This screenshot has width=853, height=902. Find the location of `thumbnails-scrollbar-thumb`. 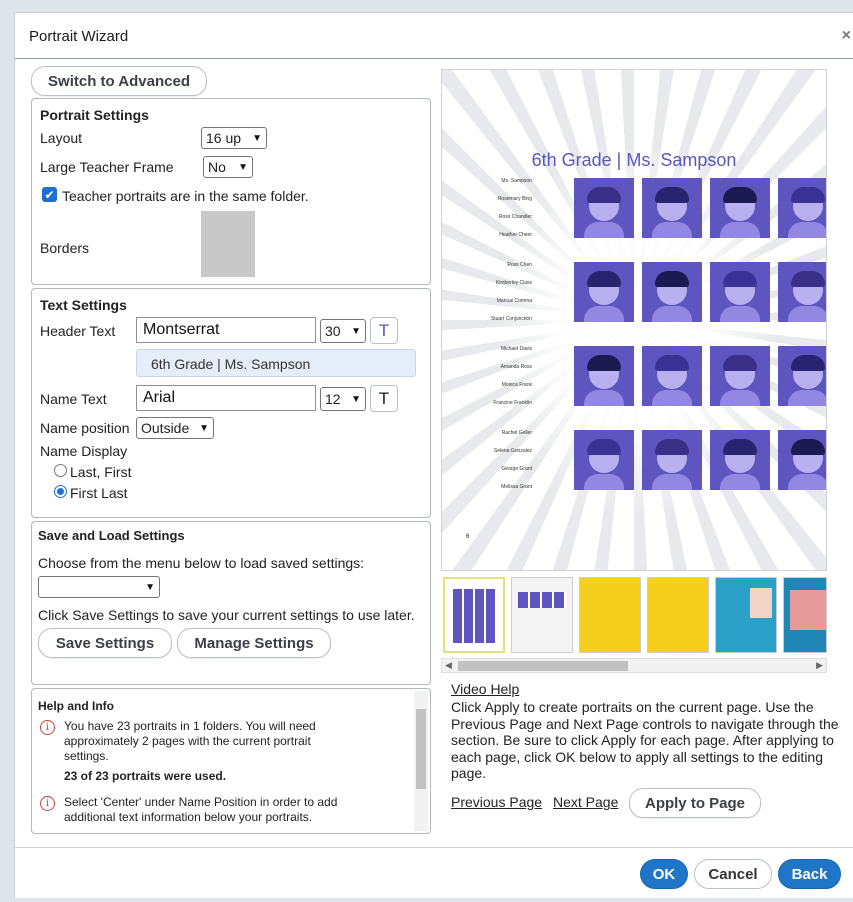

thumbnails-scrollbar-thumb is located at coordinates (543, 666).